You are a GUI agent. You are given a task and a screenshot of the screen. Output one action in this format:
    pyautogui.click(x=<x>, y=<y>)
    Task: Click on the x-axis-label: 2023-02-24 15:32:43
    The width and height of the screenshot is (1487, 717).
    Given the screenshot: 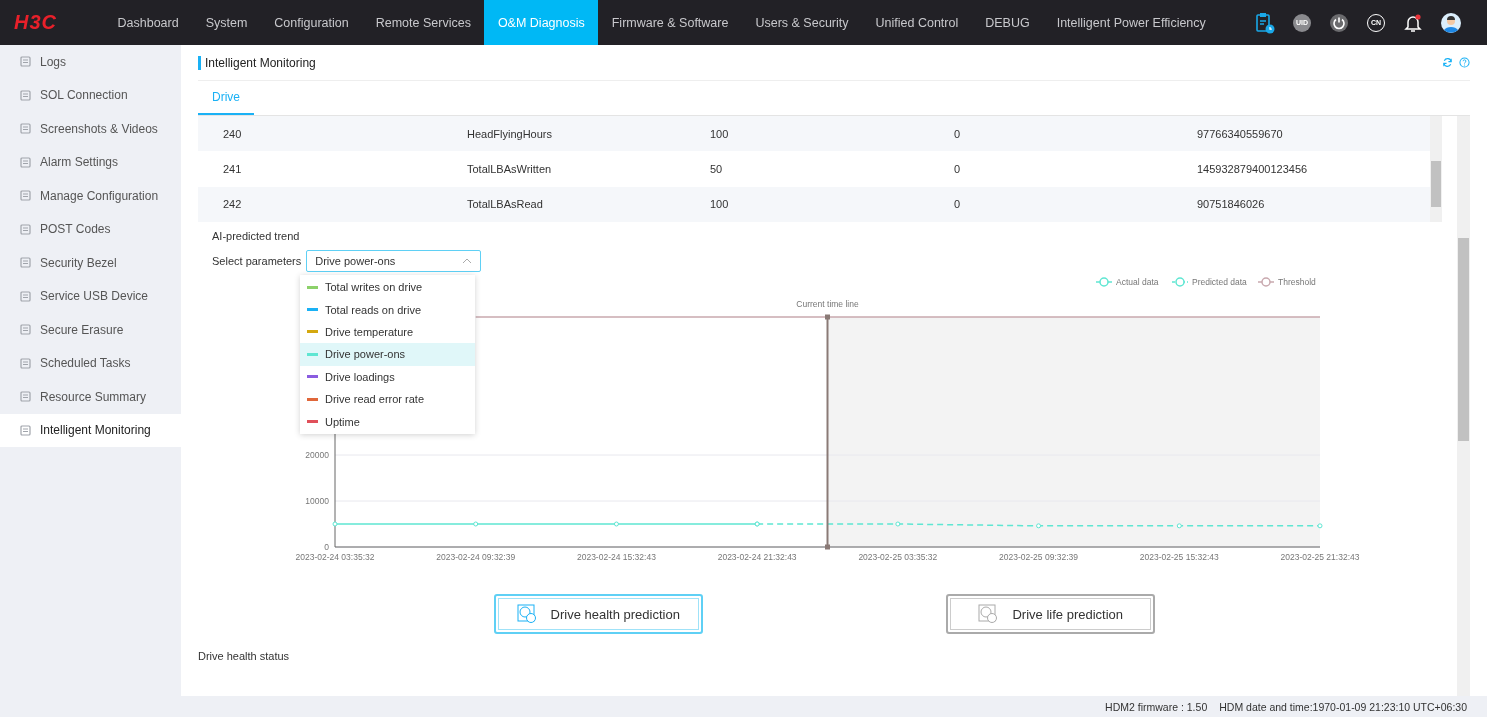 What is the action you would take?
    pyautogui.click(x=616, y=557)
    